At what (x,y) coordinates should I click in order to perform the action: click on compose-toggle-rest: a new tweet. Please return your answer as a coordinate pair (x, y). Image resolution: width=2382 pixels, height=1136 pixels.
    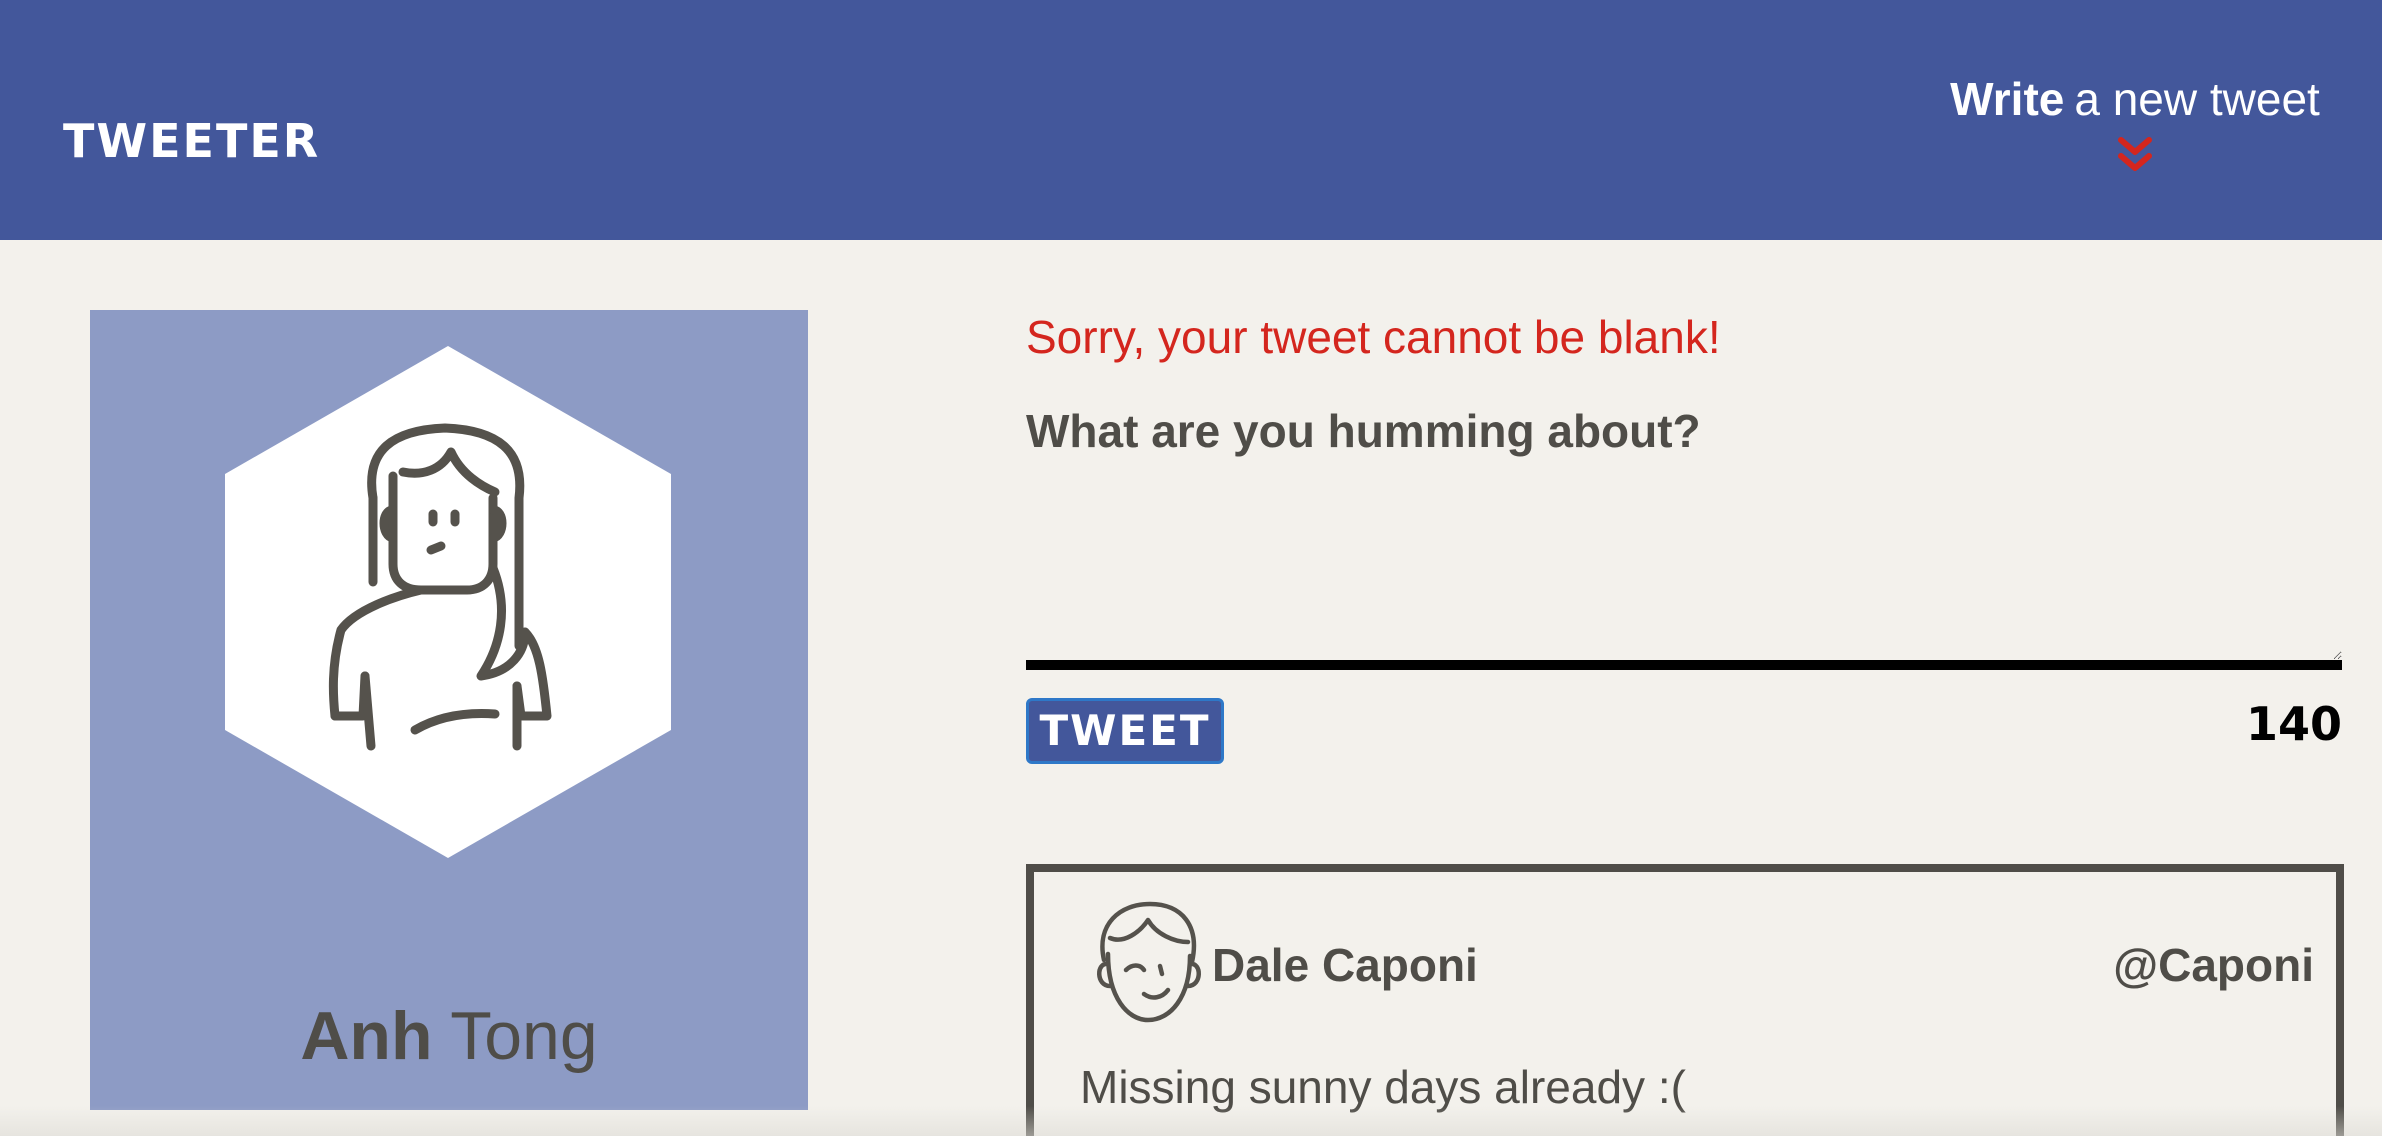
    Looking at the image, I should click on (2197, 99).